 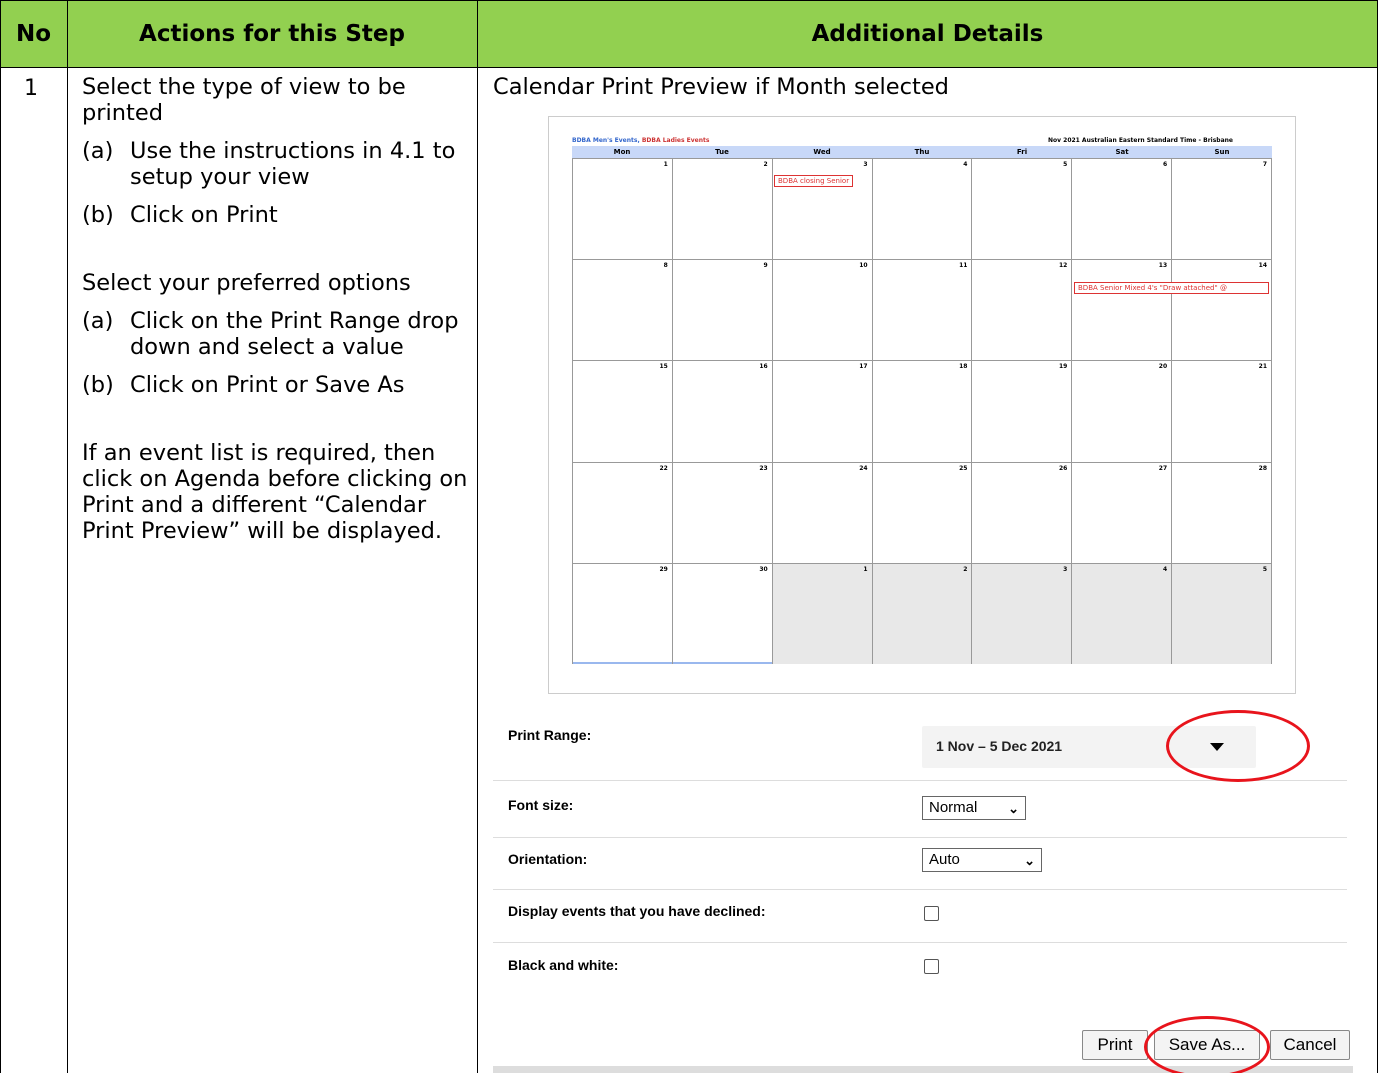 I want to click on calendar-day-number: 21, so click(x=1263, y=367).